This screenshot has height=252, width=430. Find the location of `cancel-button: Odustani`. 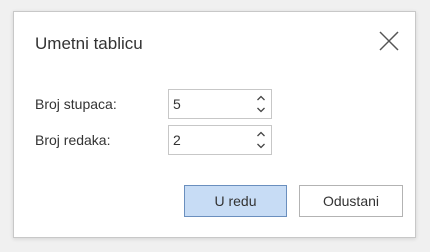

cancel-button: Odustani is located at coordinates (351, 201).